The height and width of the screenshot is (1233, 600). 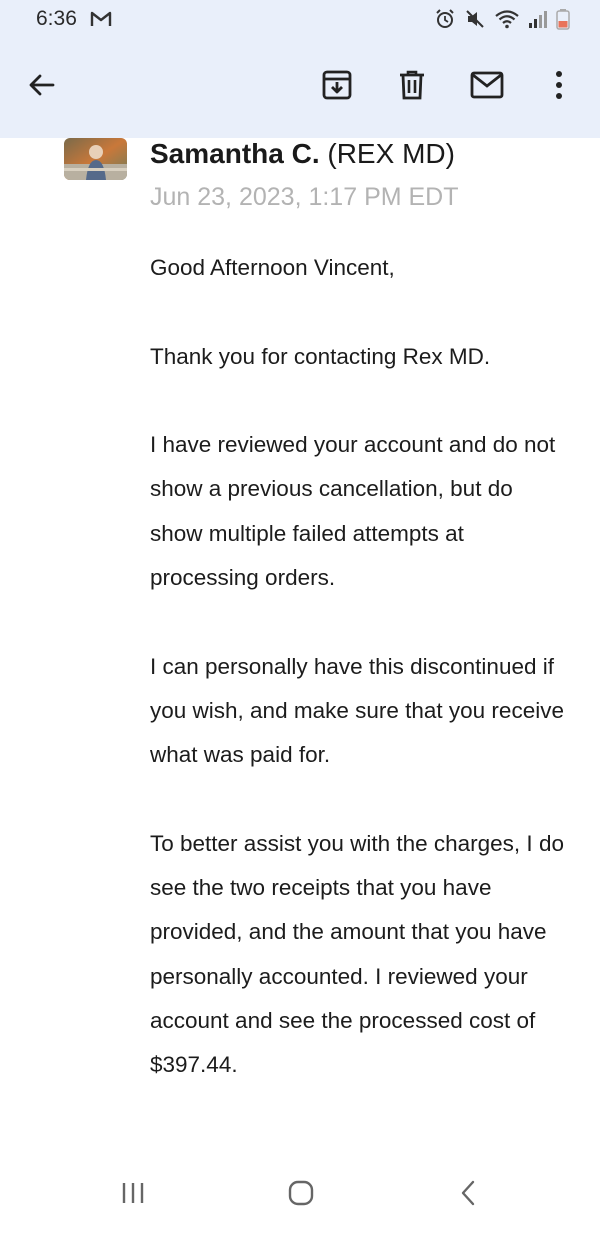 I want to click on mark-unread-button, so click(x=487, y=87).